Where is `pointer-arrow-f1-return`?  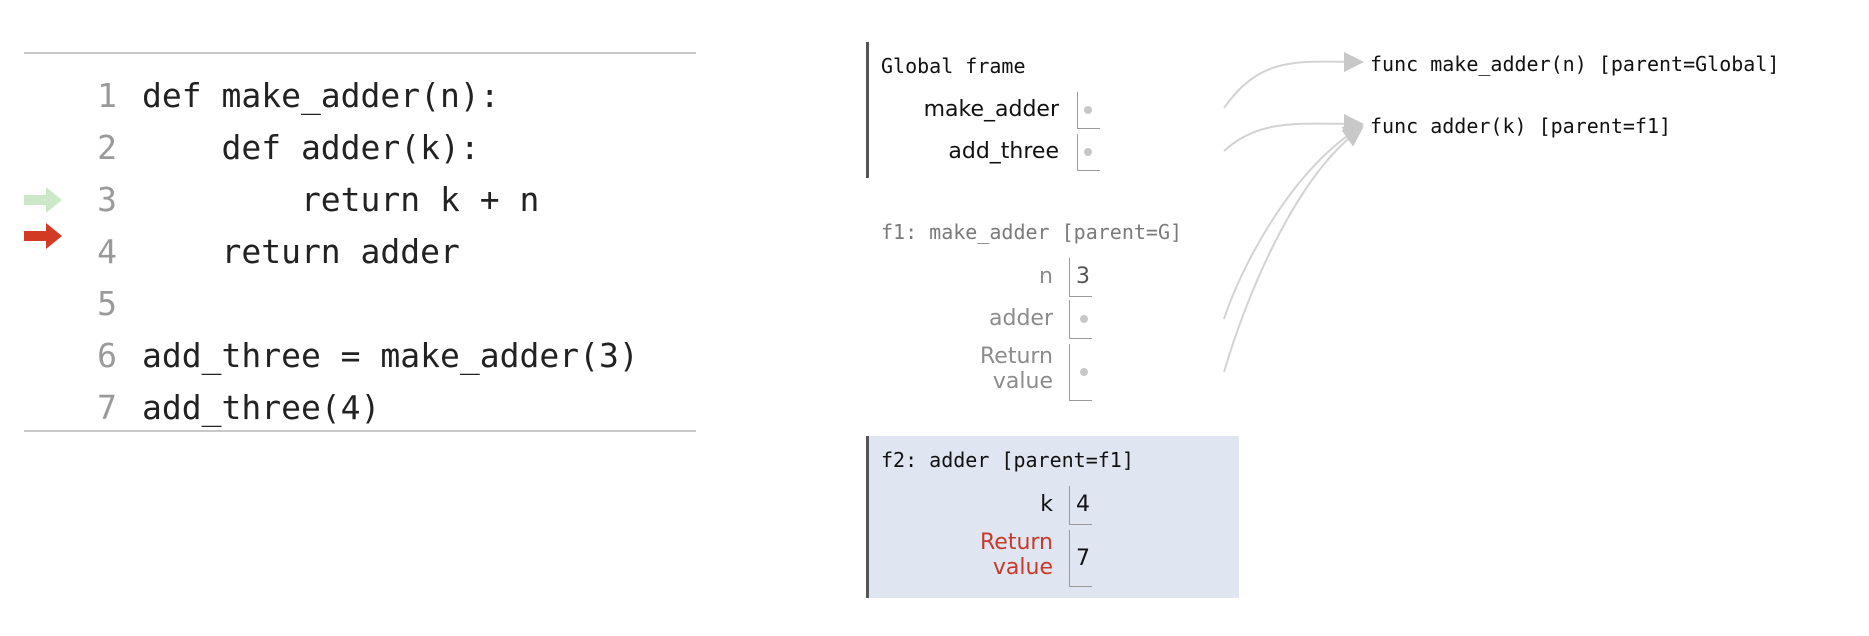
pointer-arrow-f1-return is located at coordinates (1293, 249).